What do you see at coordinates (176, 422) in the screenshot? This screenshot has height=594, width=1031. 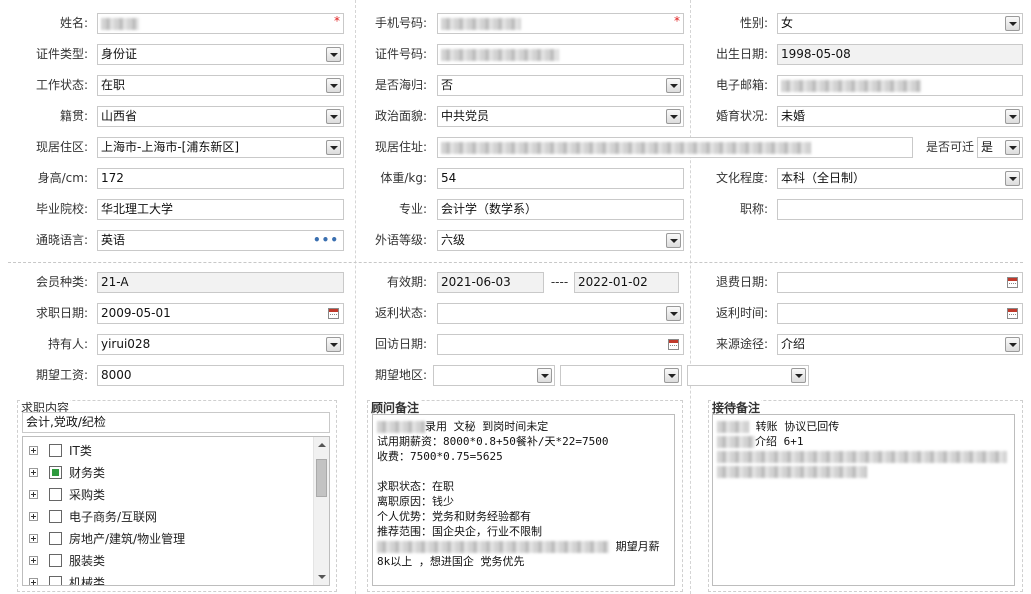 I see `job-content-summary: 会计,党政/纪检` at bounding box center [176, 422].